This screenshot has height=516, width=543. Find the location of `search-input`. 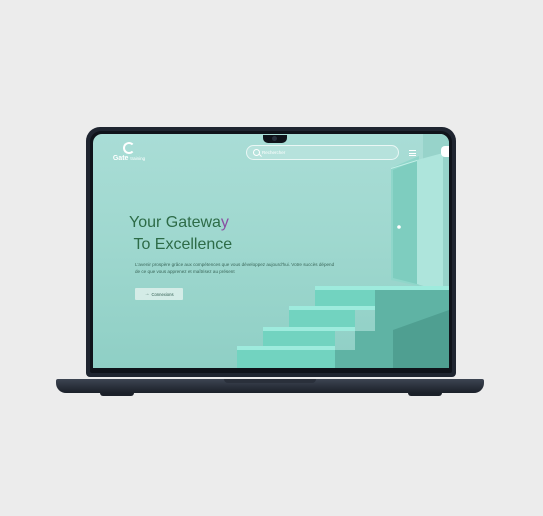

search-input is located at coordinates (327, 152).